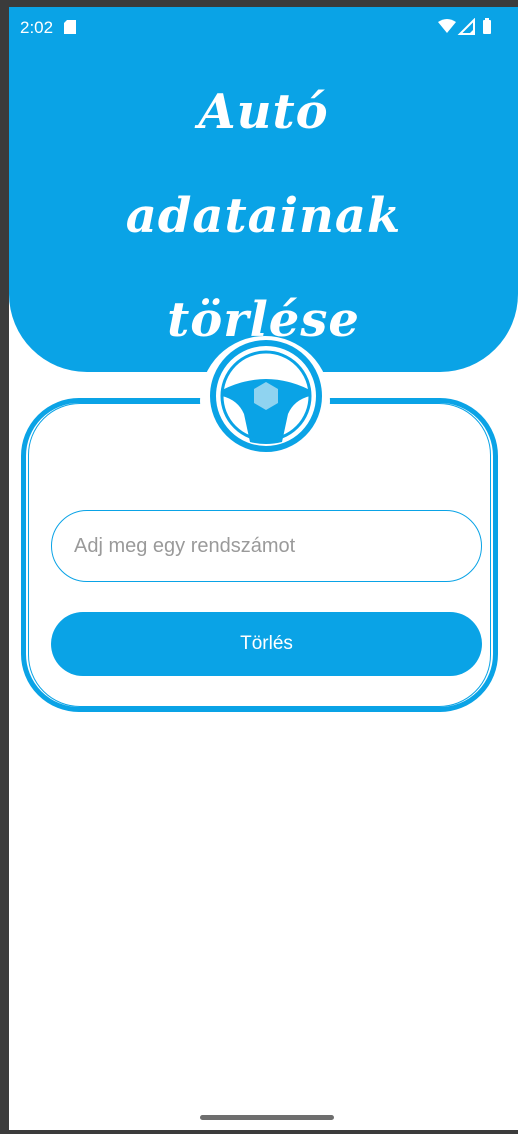 Image resolution: width=518 pixels, height=1134 pixels. I want to click on signal-icon, so click(466, 26).